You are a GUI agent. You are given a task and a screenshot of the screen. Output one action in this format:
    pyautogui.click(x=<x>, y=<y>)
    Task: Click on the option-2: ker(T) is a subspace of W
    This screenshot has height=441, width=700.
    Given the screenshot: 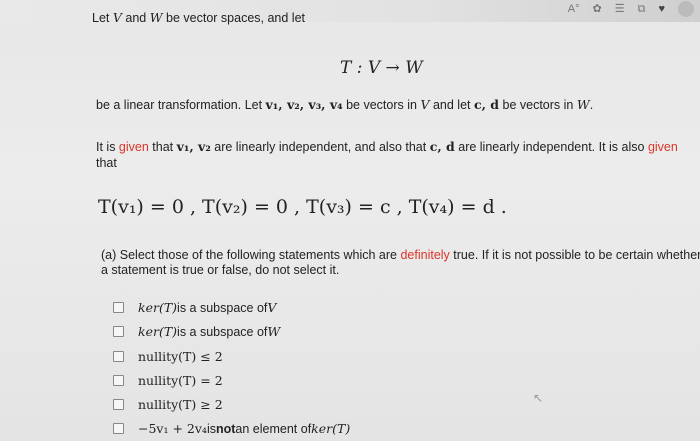 What is the action you would take?
    pyautogui.click(x=196, y=331)
    